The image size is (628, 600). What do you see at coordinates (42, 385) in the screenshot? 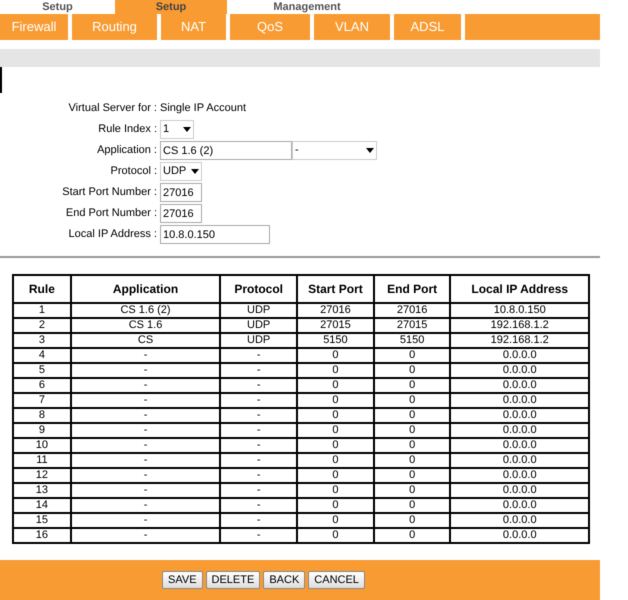
I see `table-cell: 6` at bounding box center [42, 385].